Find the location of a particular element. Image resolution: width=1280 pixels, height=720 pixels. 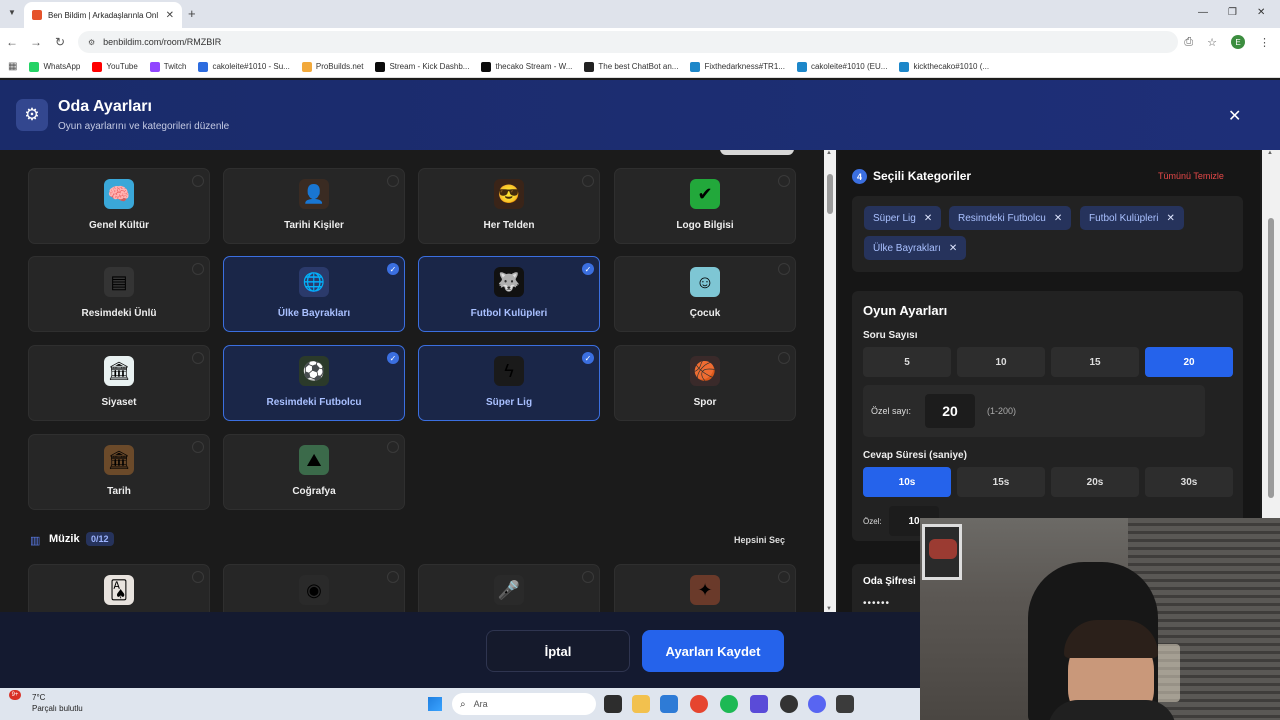

category-card-super-lig: ϟ Süper Lig ✓ is located at coordinates (509, 383).